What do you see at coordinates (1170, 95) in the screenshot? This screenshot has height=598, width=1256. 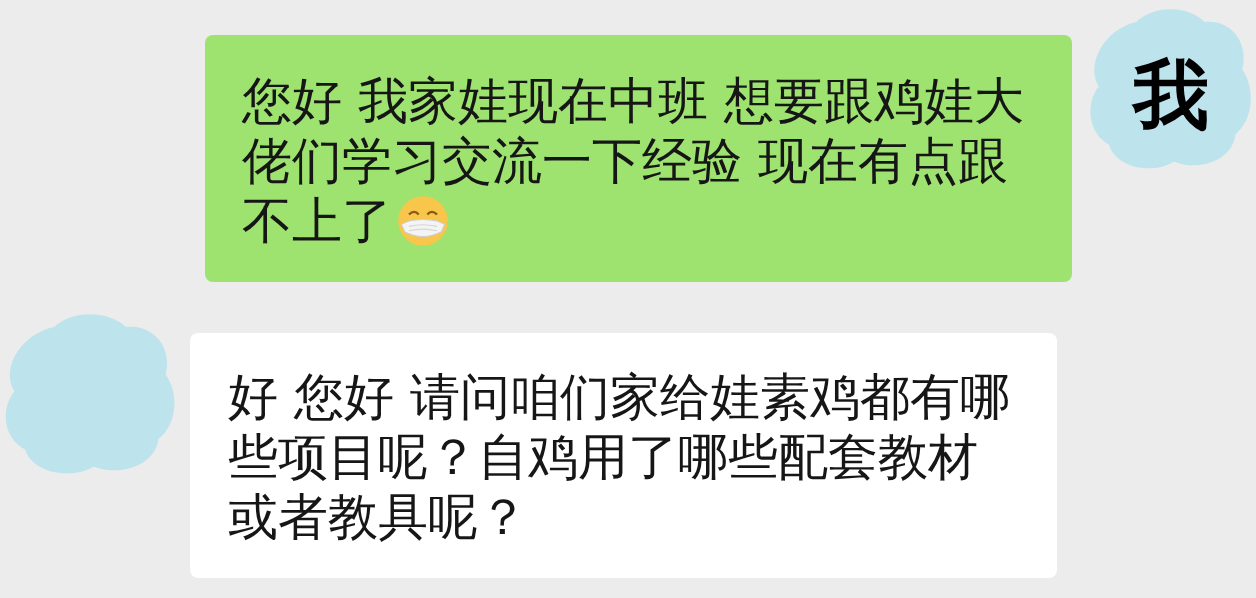 I see `avatar-label: 我` at bounding box center [1170, 95].